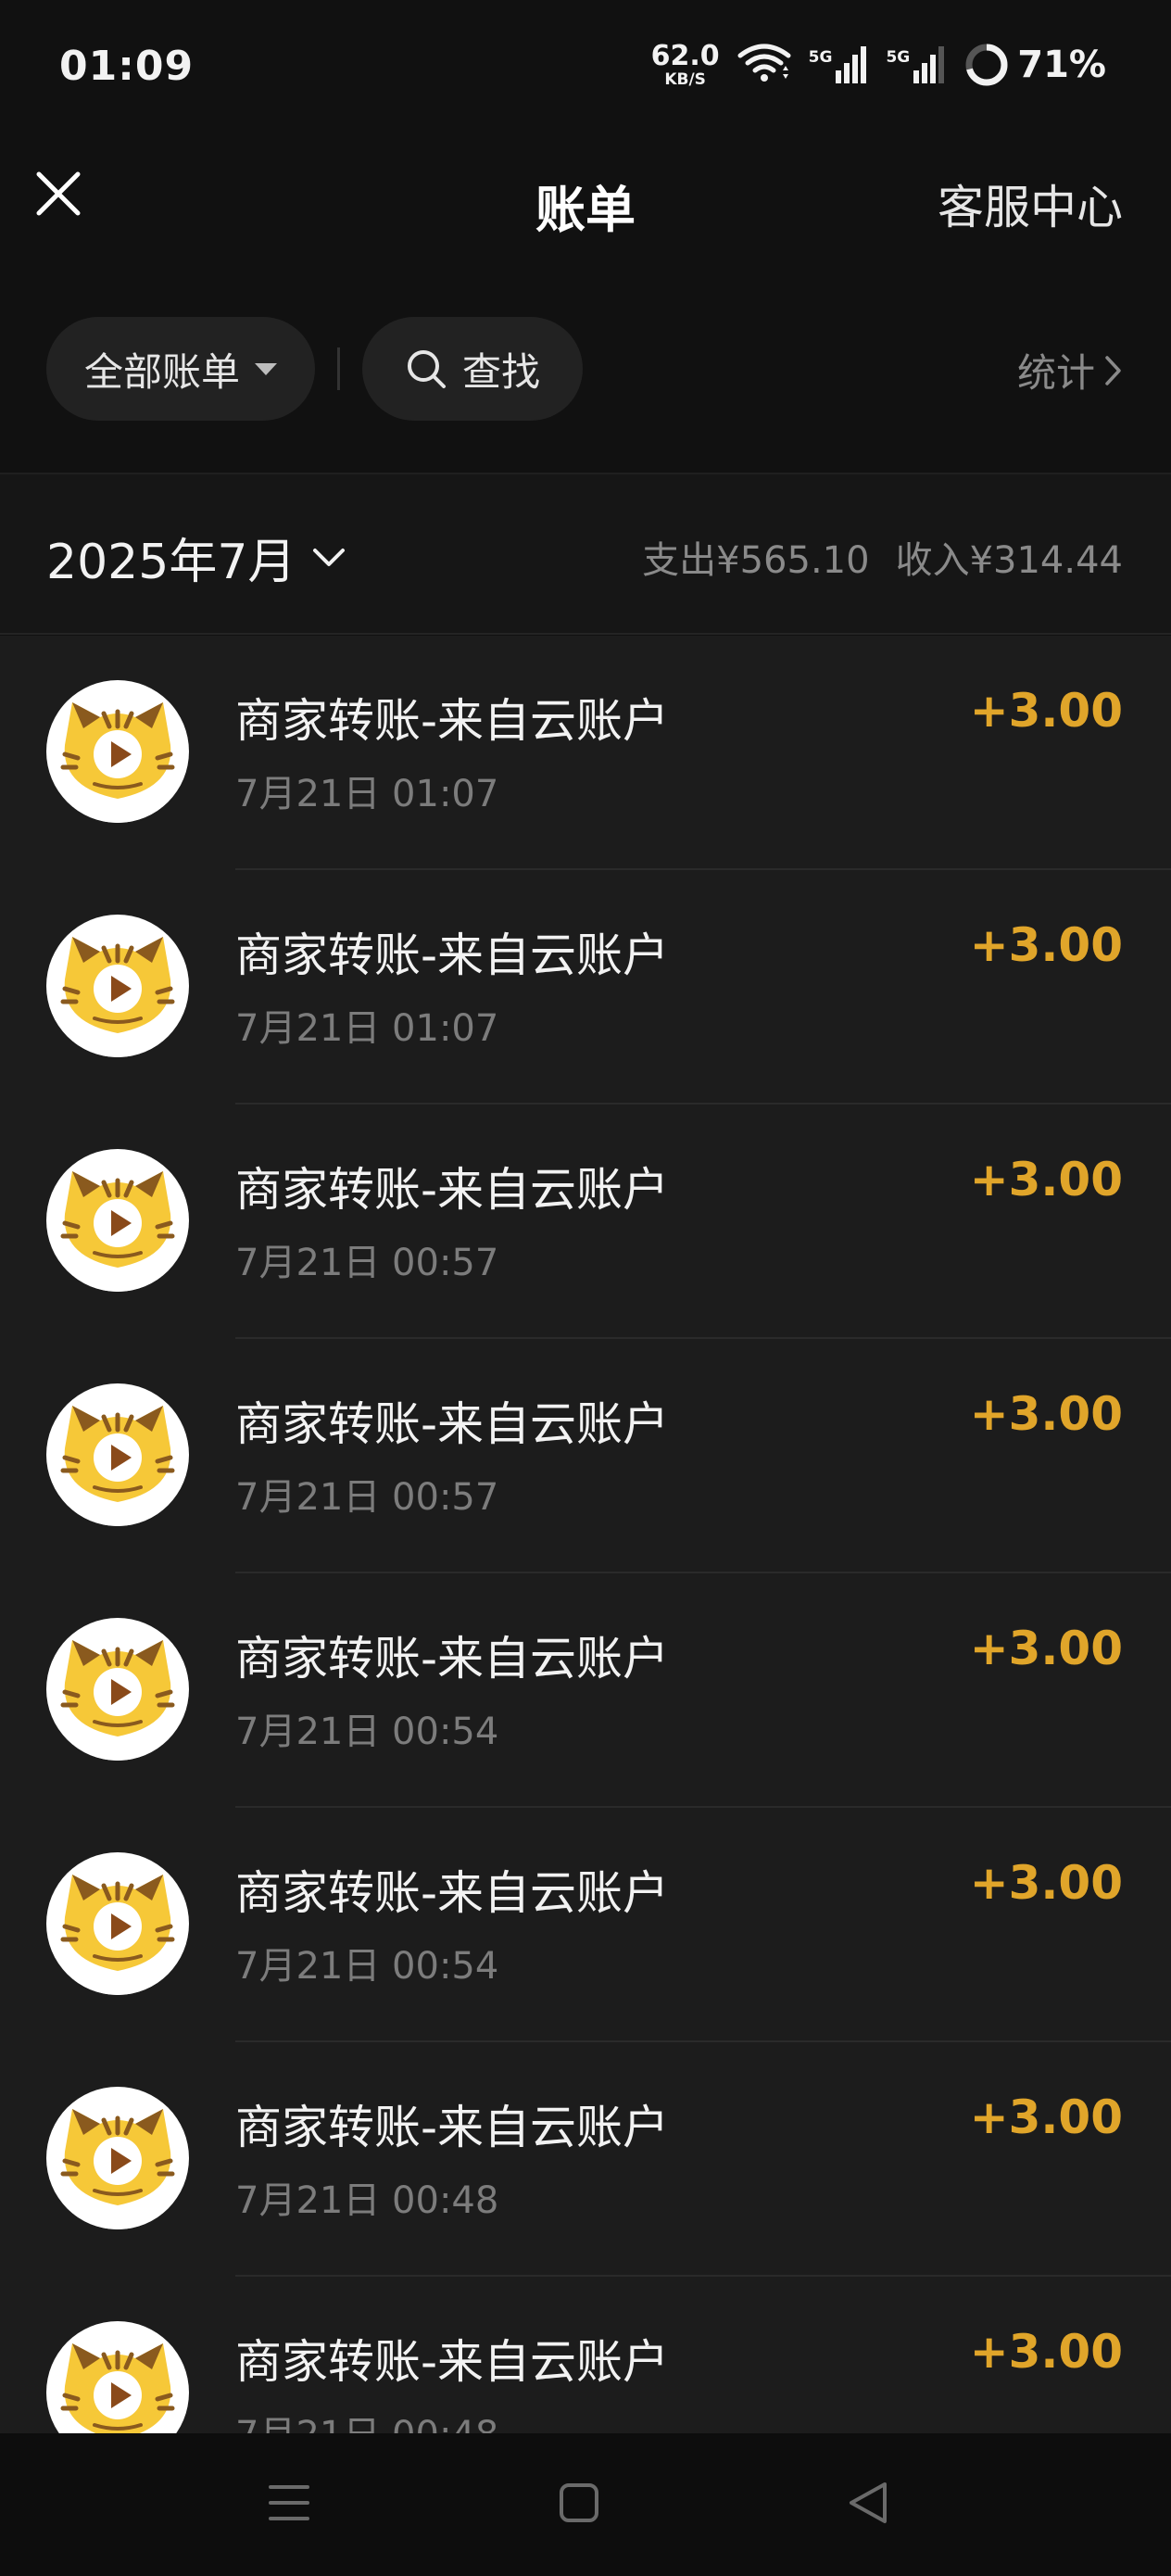  I want to click on customer-service-link: 客服中心, so click(1031, 203).